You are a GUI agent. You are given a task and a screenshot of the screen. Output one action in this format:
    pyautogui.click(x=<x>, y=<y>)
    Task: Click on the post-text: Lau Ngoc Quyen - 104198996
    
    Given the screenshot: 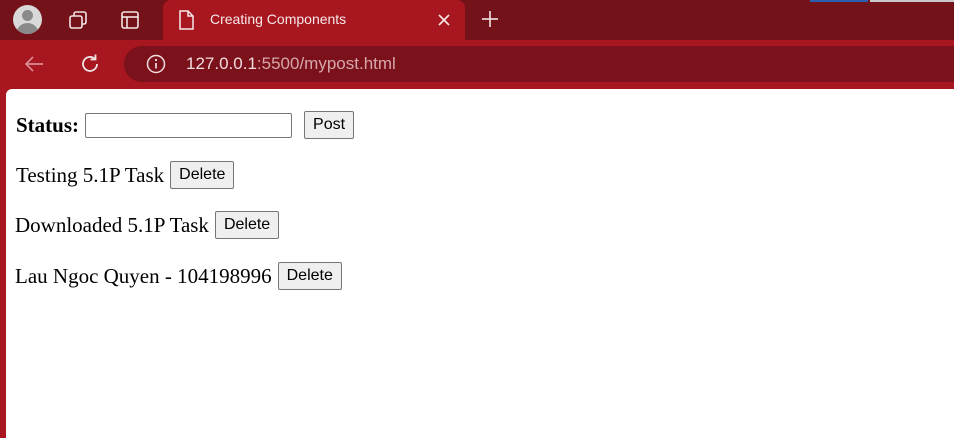 What is the action you would take?
    pyautogui.click(x=143, y=275)
    